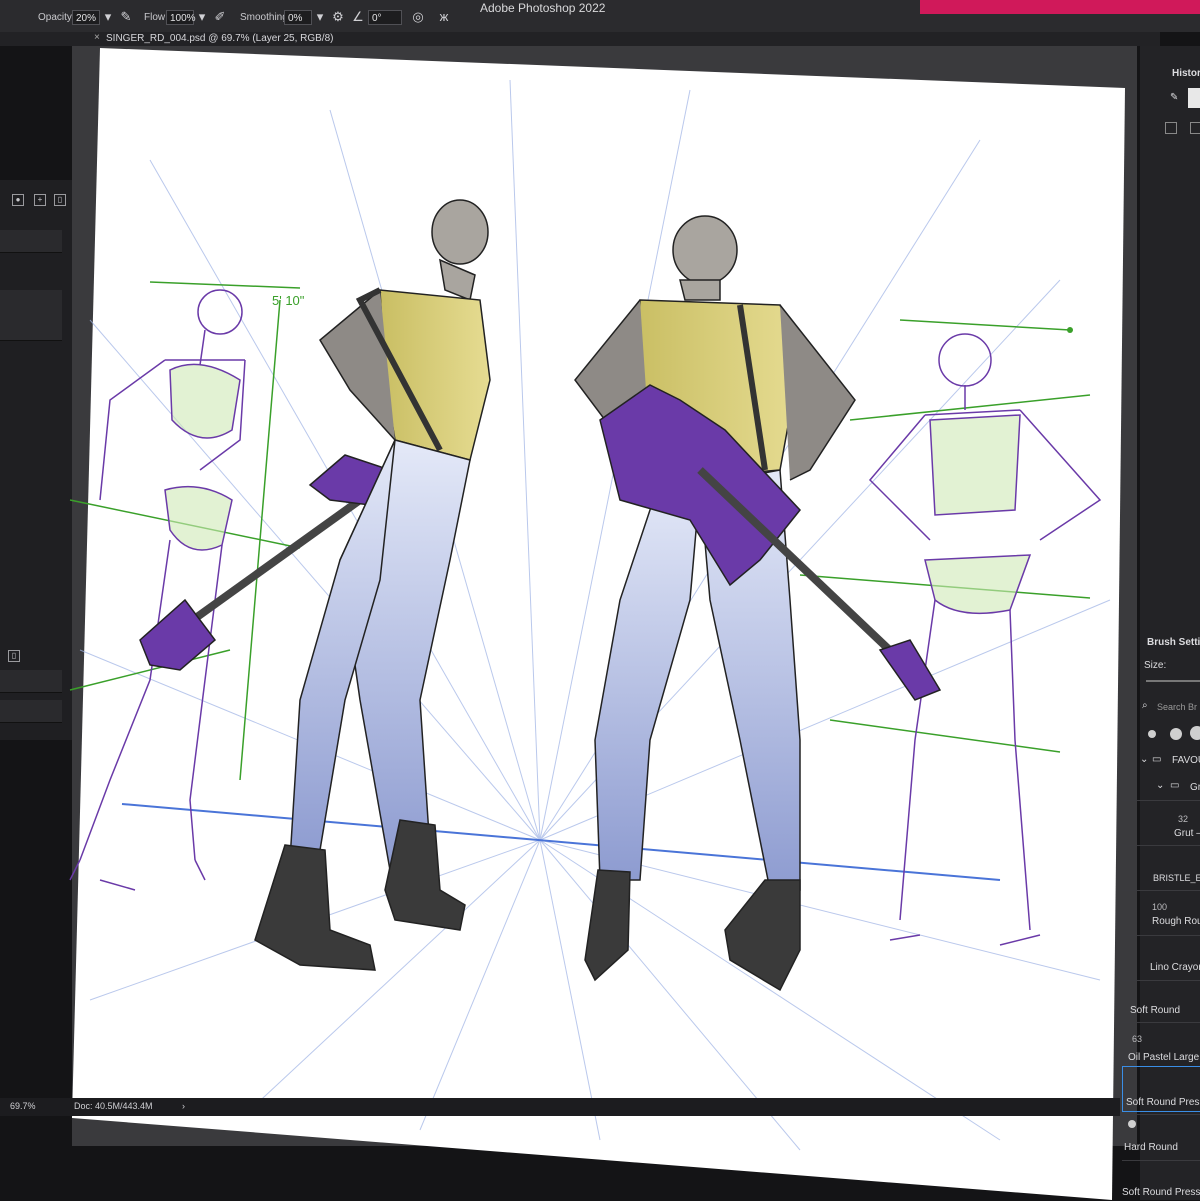 The height and width of the screenshot is (1201, 1200). I want to click on new-document-icon, so click(1195, 128).